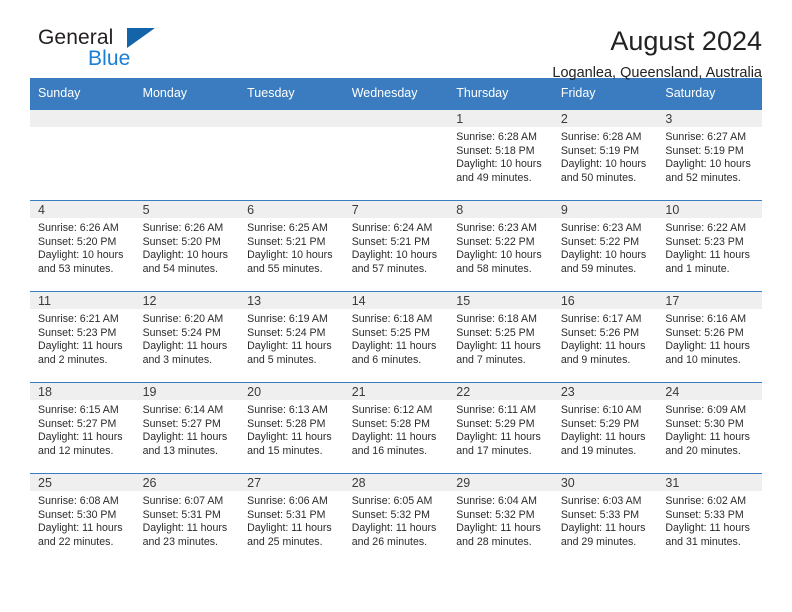  I want to click on daylight-text-cont: and 3 minutes., so click(177, 359).